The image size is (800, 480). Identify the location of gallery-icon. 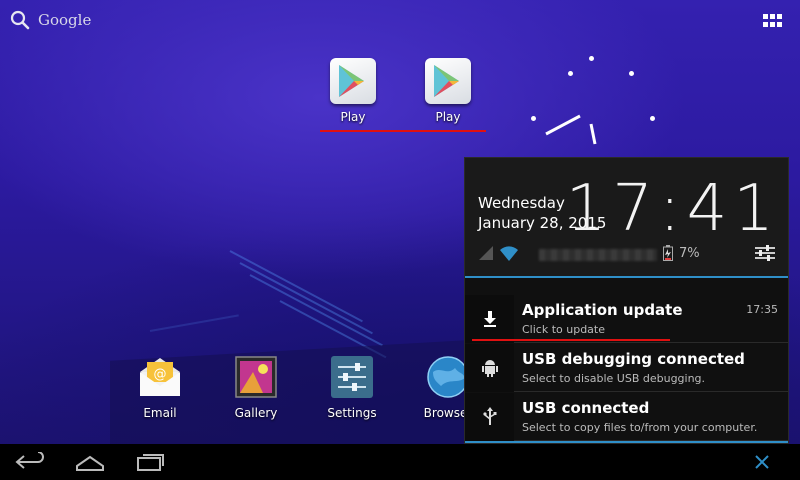
(256, 377).